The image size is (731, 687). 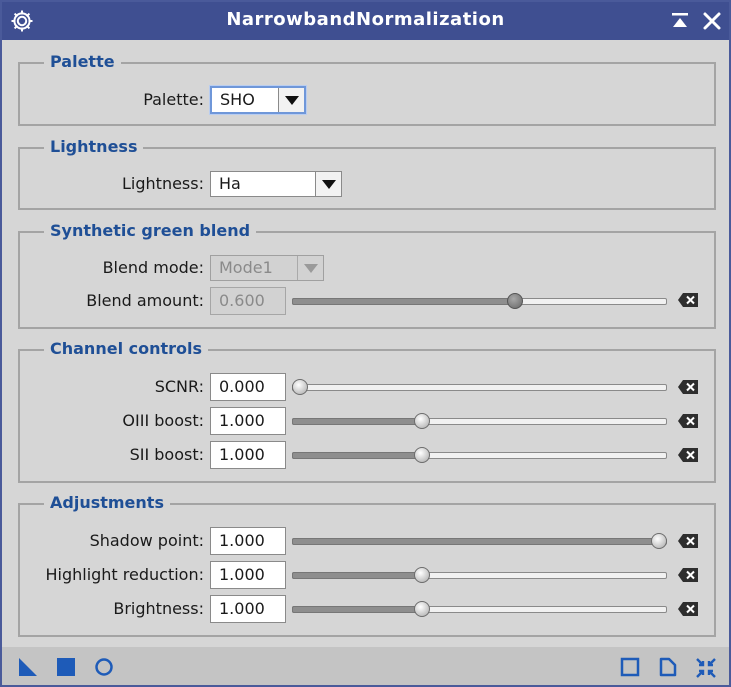 What do you see at coordinates (630, 669) in the screenshot?
I see `browse-documentation-icon` at bounding box center [630, 669].